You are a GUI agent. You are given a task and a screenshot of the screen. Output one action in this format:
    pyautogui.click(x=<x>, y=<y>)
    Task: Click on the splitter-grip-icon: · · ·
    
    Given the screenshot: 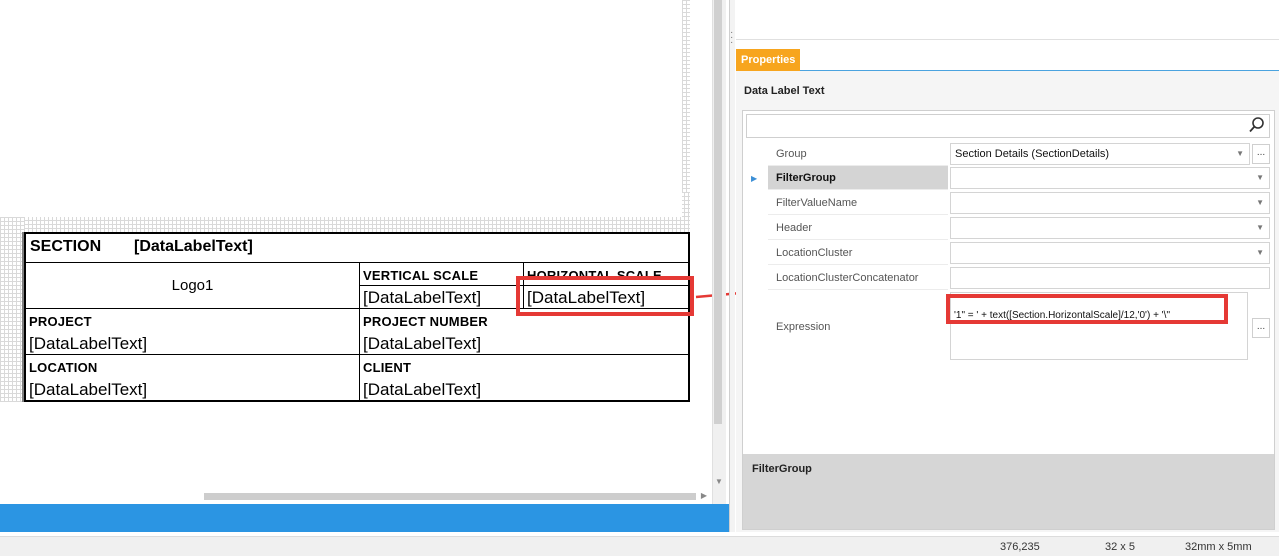 What is the action you would take?
    pyautogui.click(x=732, y=38)
    